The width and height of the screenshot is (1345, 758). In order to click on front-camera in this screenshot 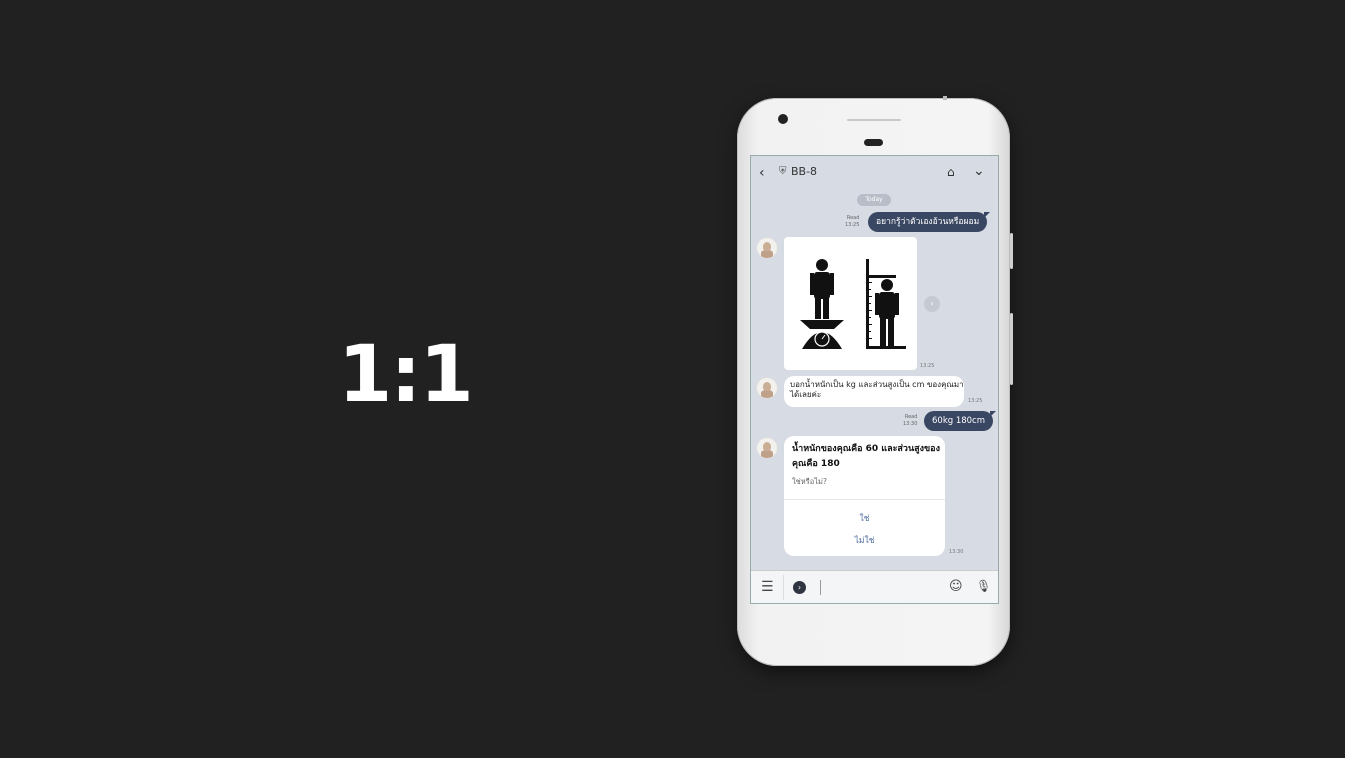, I will do `click(783, 119)`.